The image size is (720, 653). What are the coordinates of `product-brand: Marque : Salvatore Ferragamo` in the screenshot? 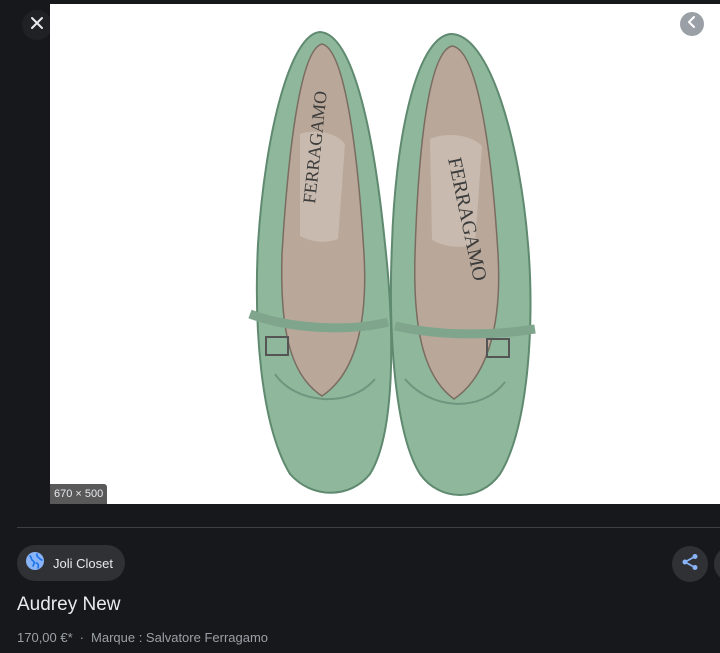 It's located at (180, 637).